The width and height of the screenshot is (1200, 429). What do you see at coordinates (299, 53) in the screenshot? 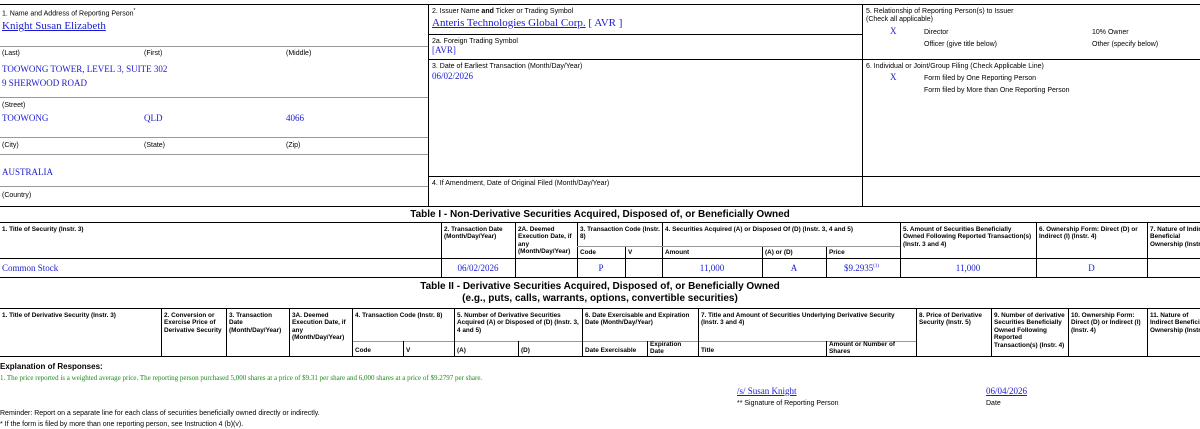
I see `middle-label: (Middle)` at bounding box center [299, 53].